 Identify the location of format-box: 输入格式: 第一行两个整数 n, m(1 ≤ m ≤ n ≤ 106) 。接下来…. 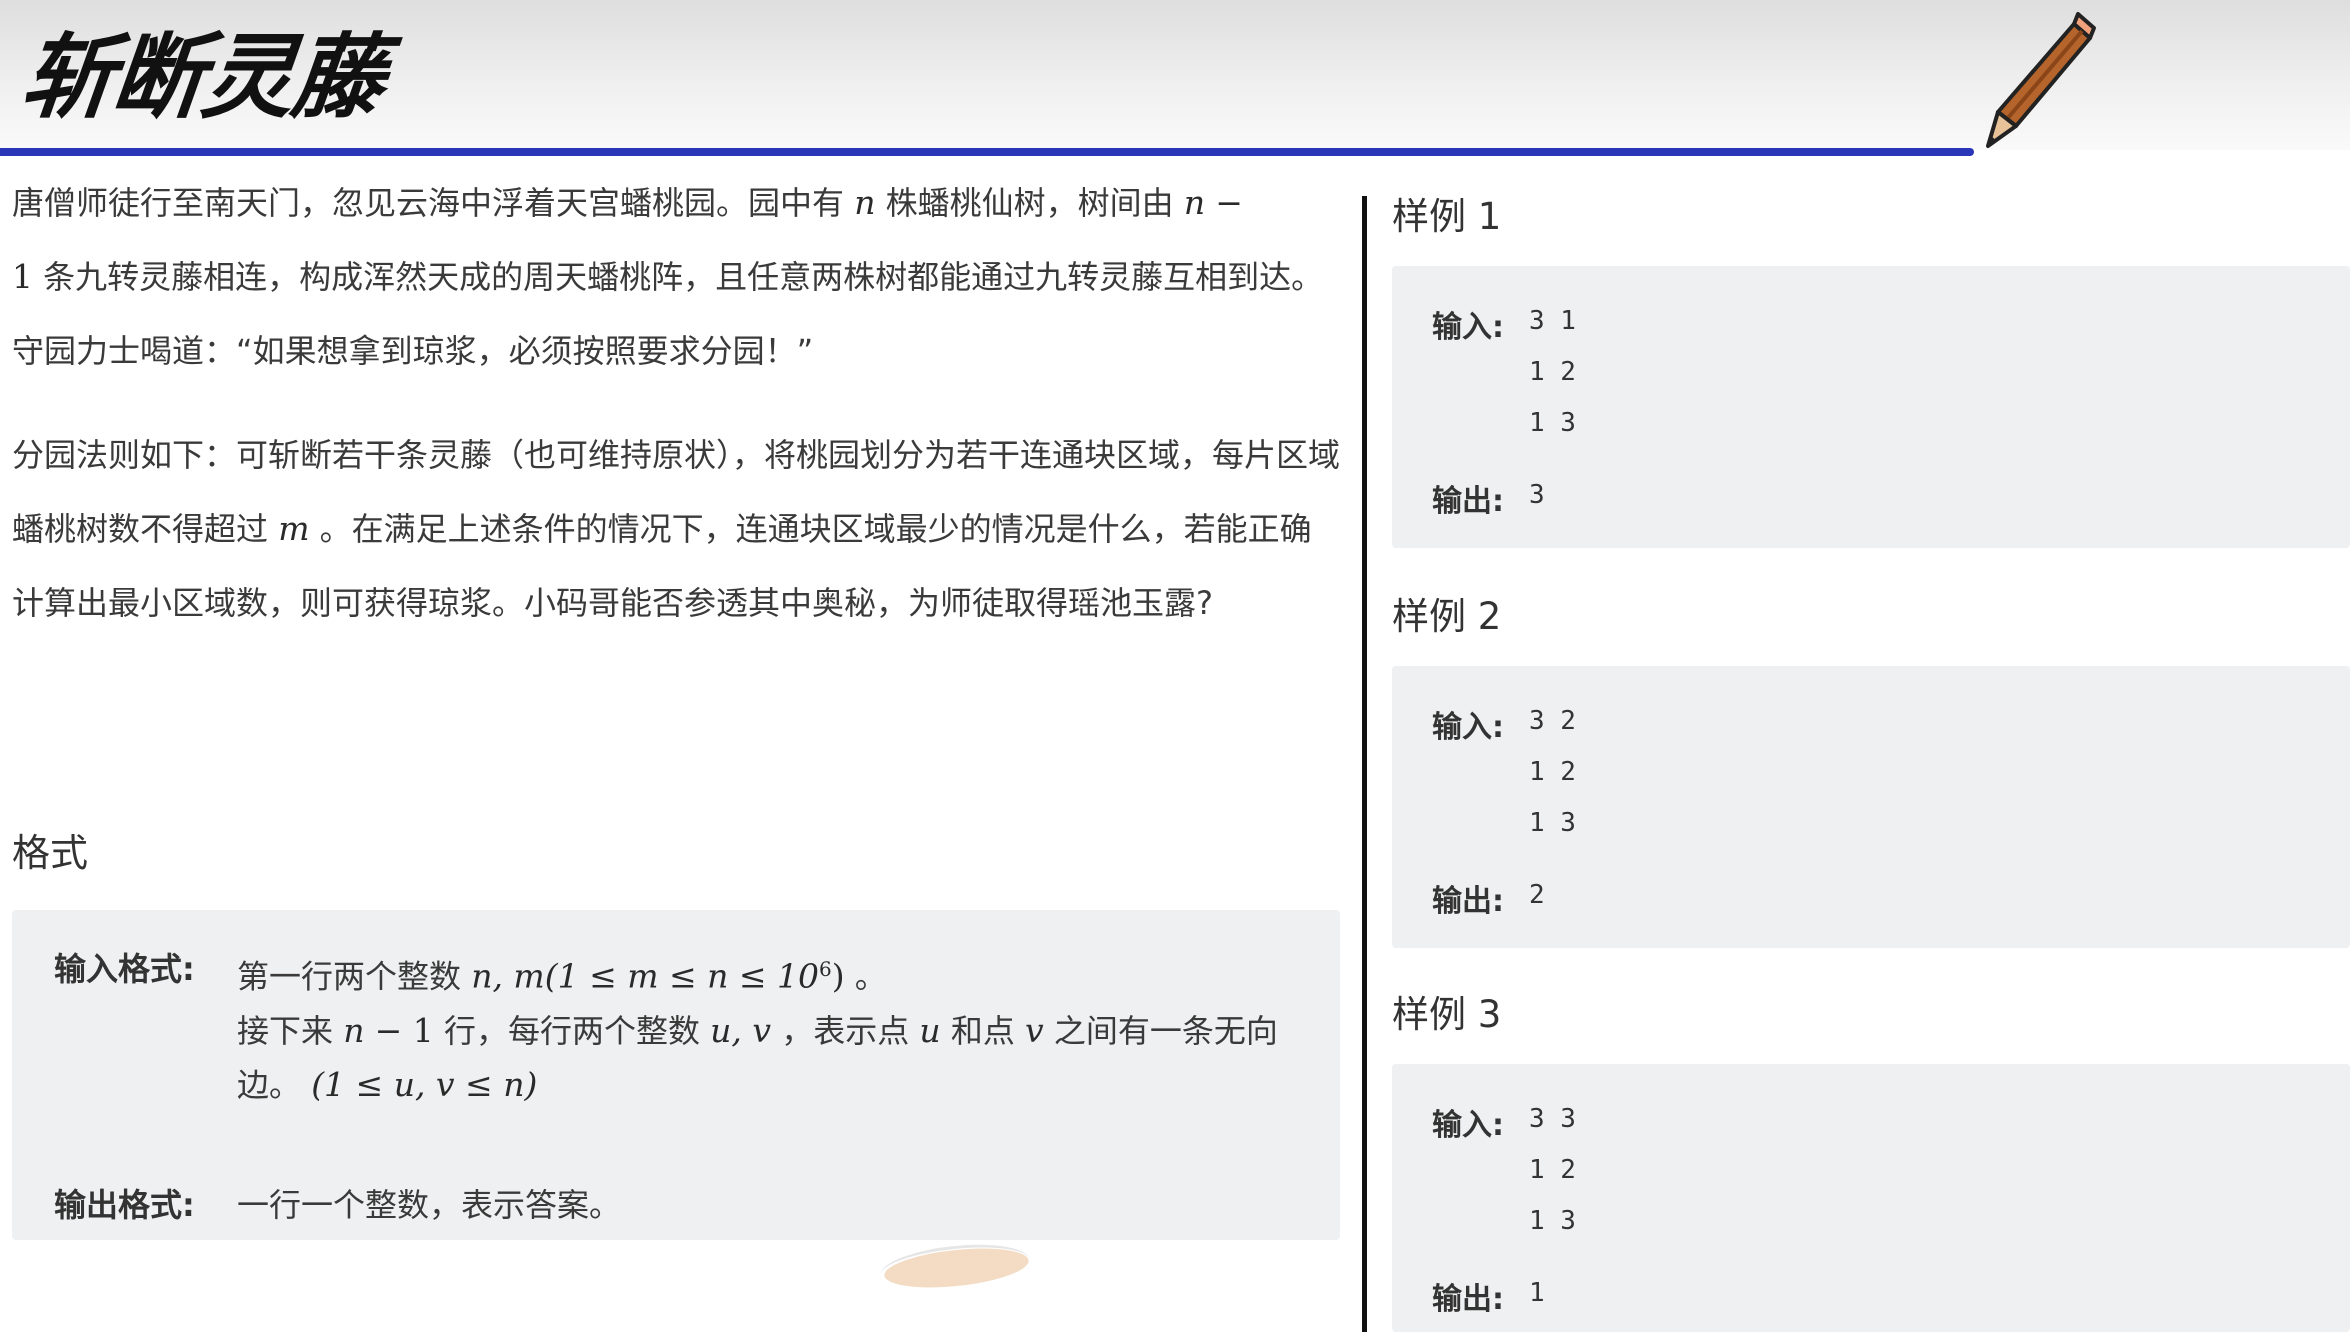
(676, 1075).